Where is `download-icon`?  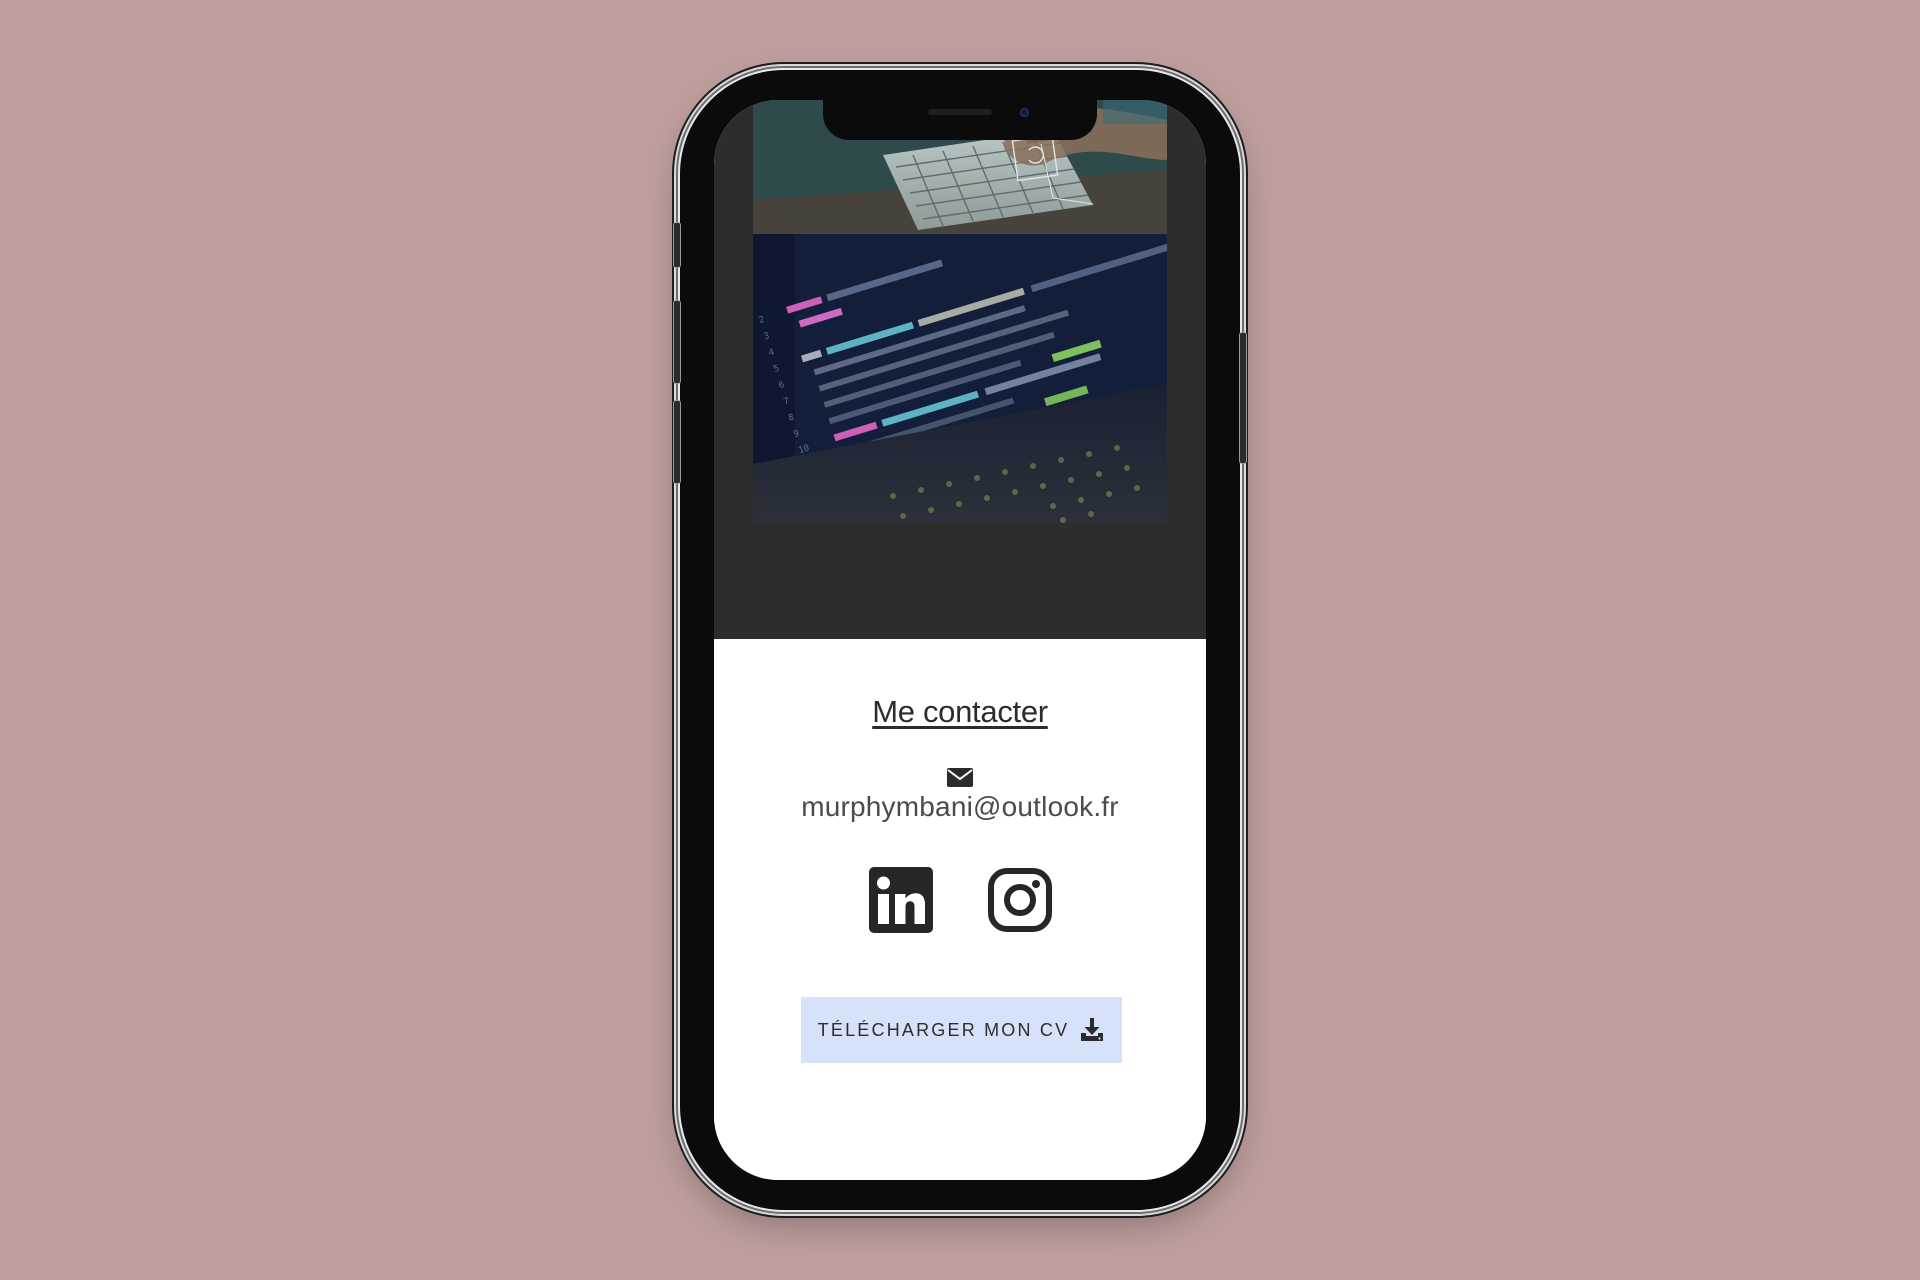 download-icon is located at coordinates (1092, 1029).